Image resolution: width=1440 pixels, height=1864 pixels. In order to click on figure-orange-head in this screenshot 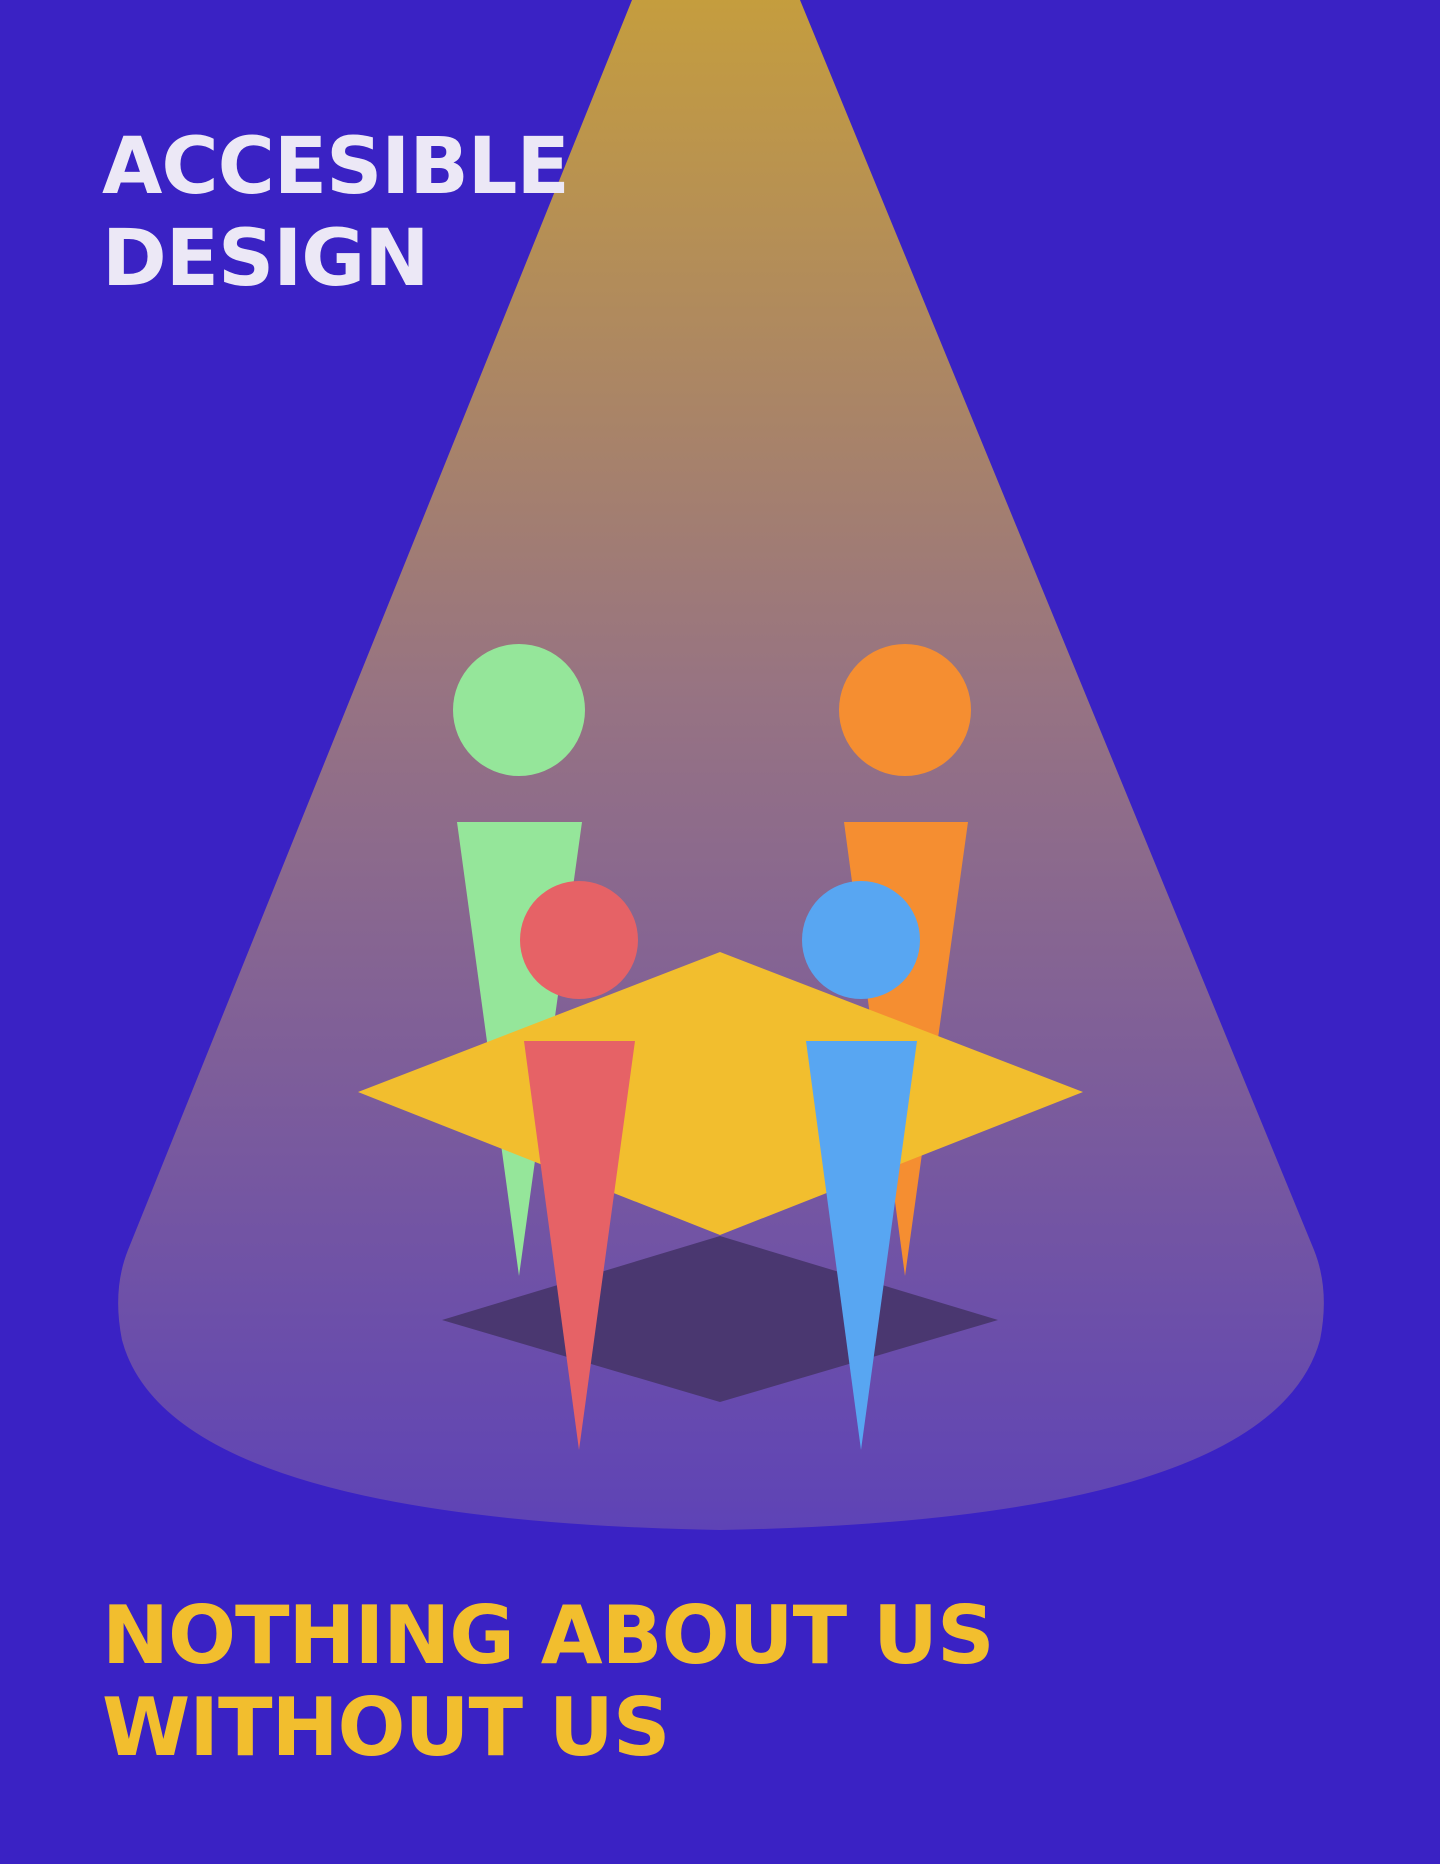, I will do `click(905, 710)`.